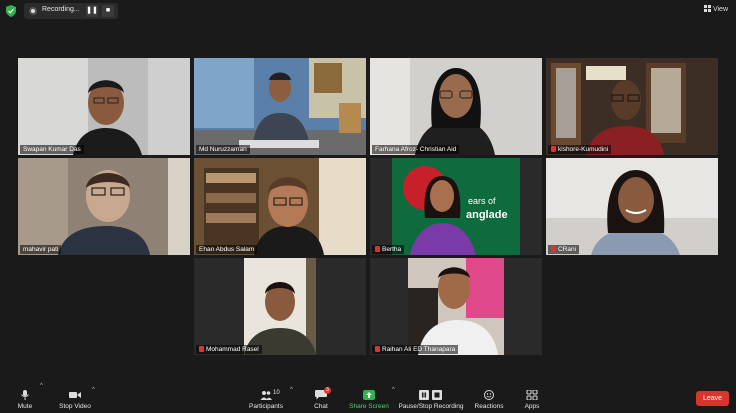 The height and width of the screenshot is (413, 736). I want to click on chat-button: 3 Chat, so click(321, 398).